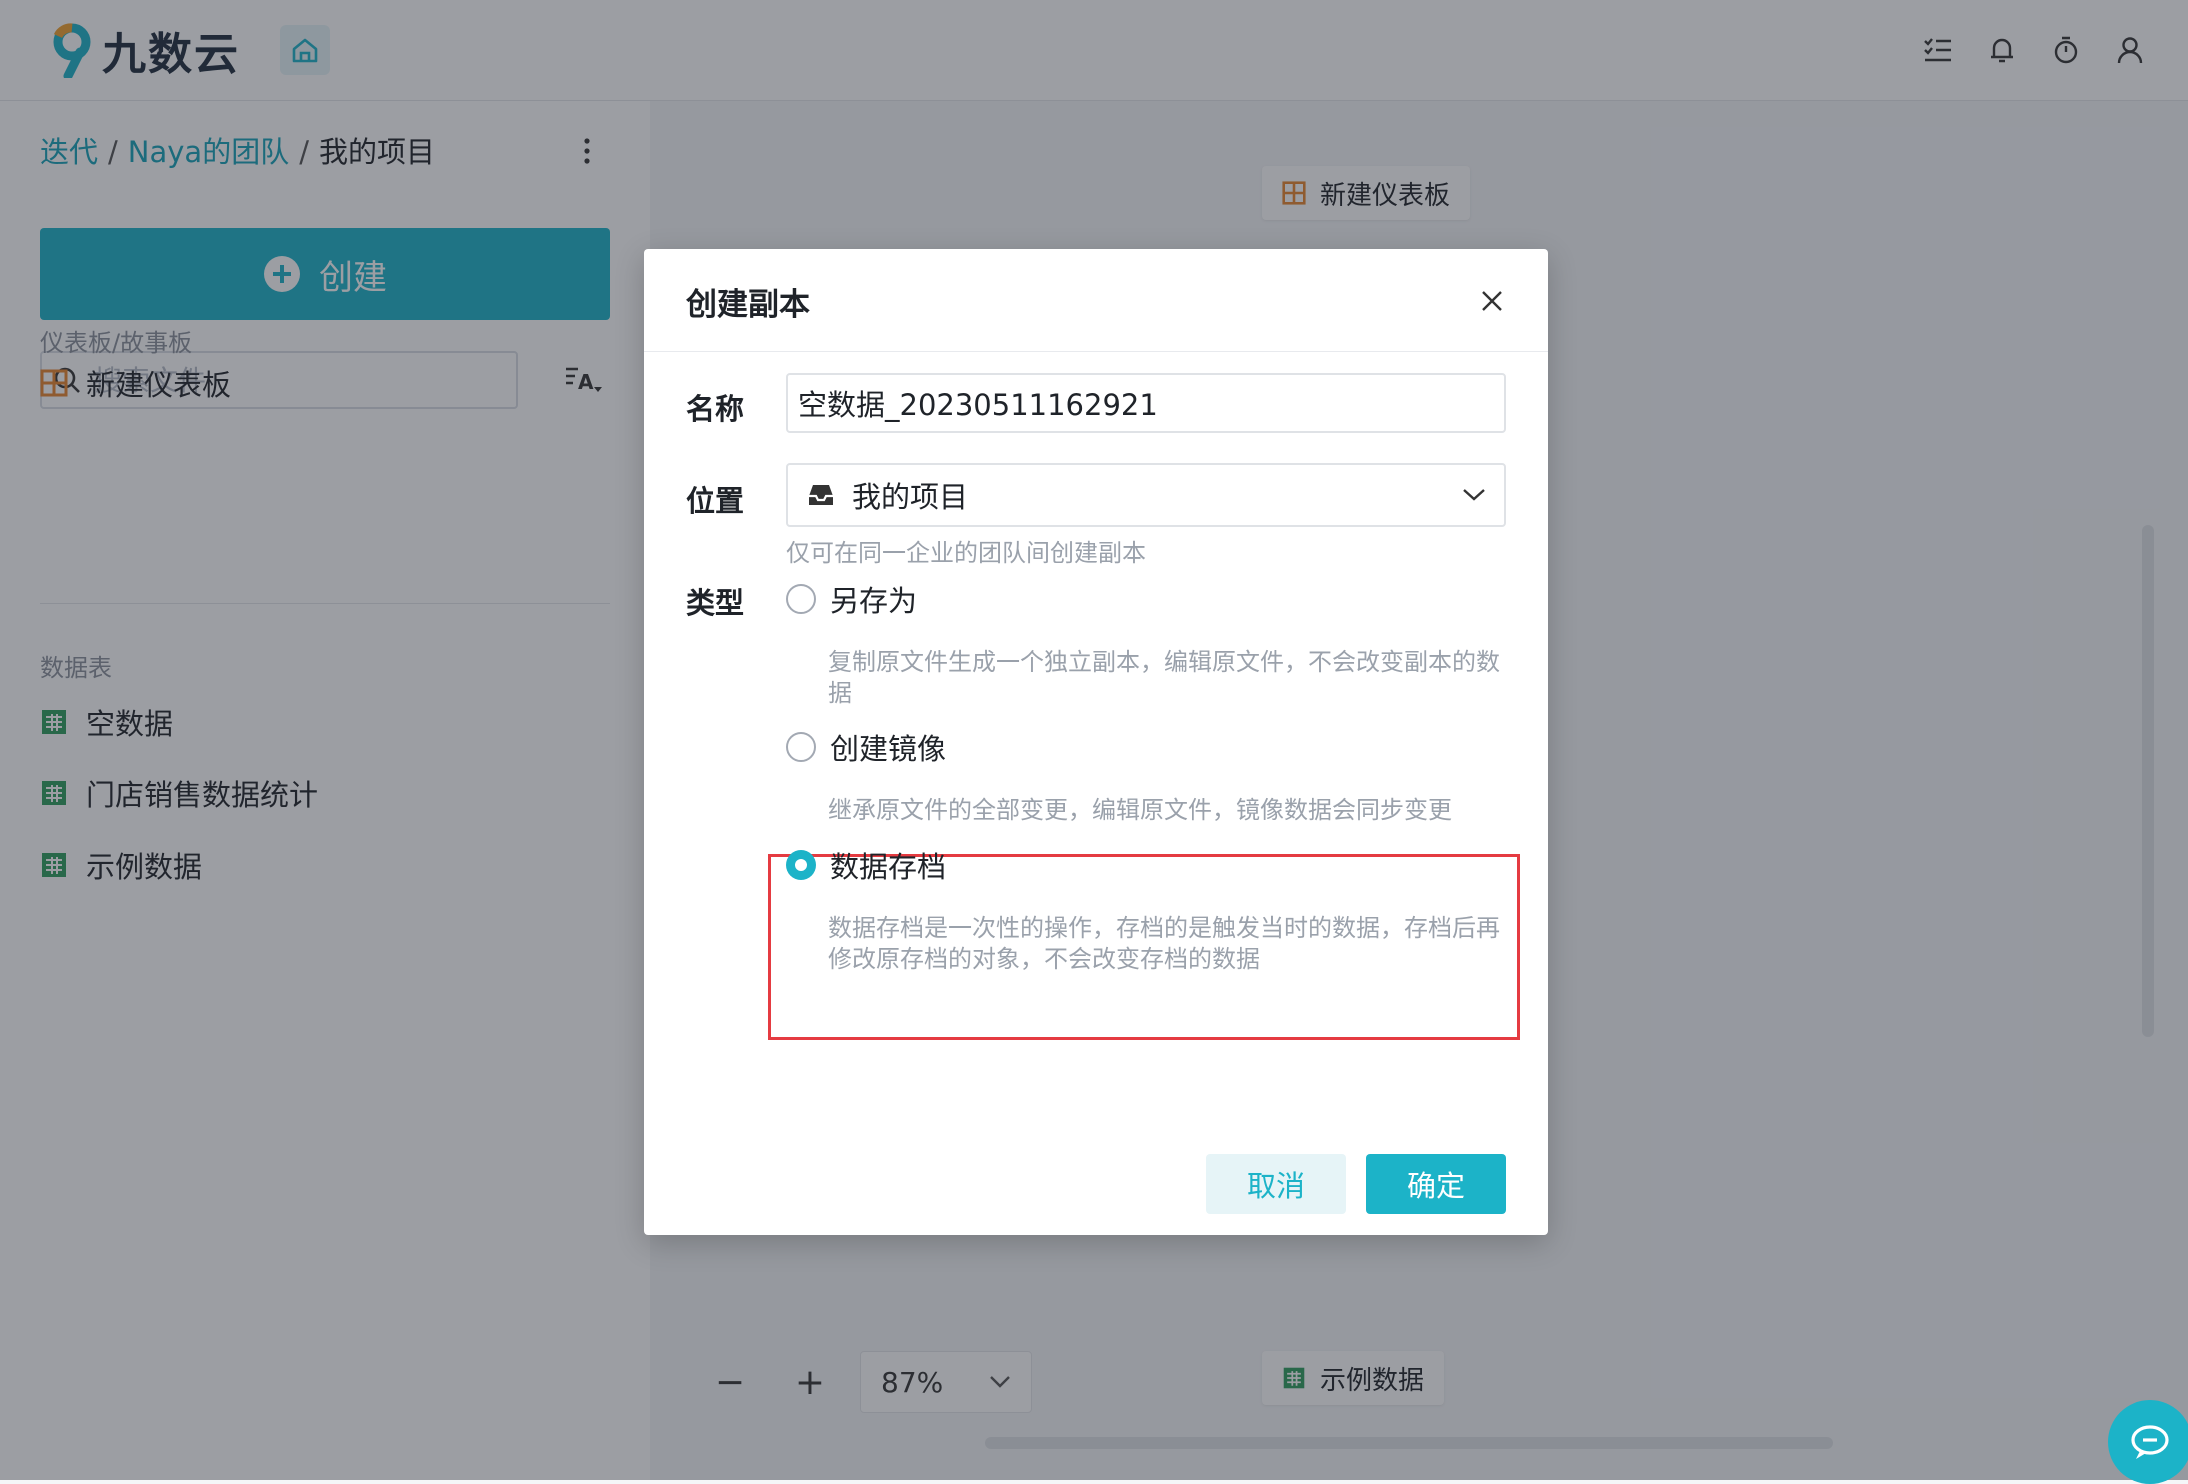 The height and width of the screenshot is (1484, 2188). Describe the element at coordinates (1474, 495) in the screenshot. I see `chevron-down-icon` at that location.